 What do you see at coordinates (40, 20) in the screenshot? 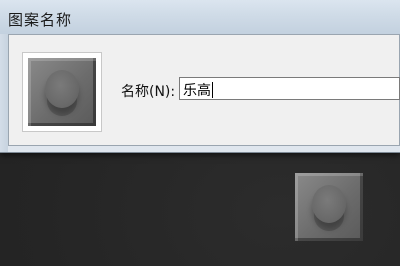
I see `dialog-title: 图案名称` at bounding box center [40, 20].